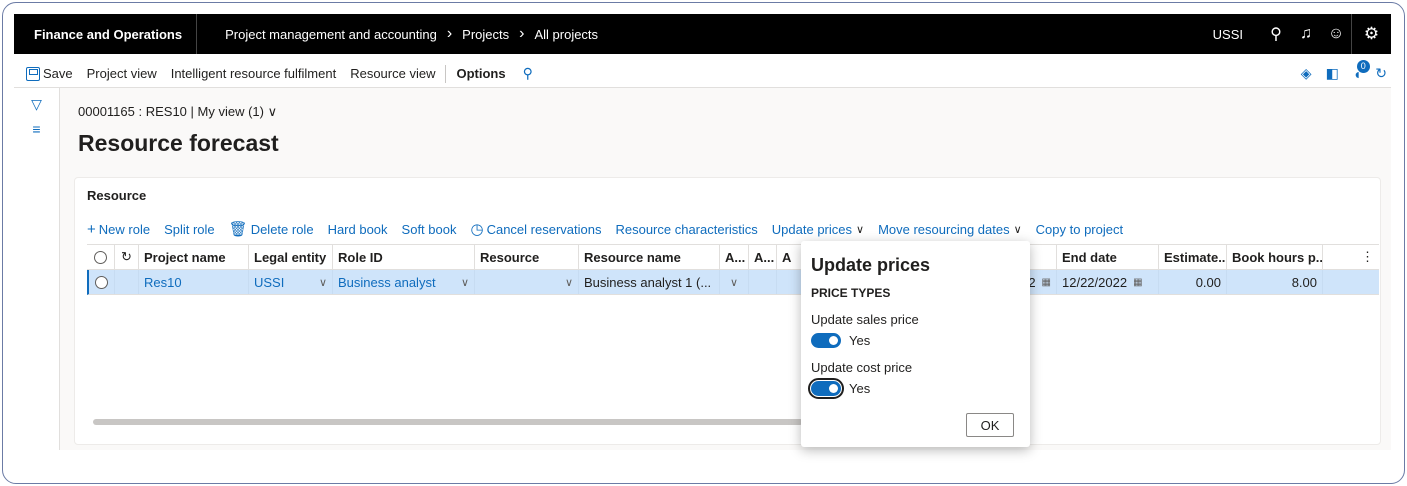 Image resolution: width=1407 pixels, height=486 pixels. Describe the element at coordinates (118, 229) in the screenshot. I see `new-role-button: + New role` at that location.